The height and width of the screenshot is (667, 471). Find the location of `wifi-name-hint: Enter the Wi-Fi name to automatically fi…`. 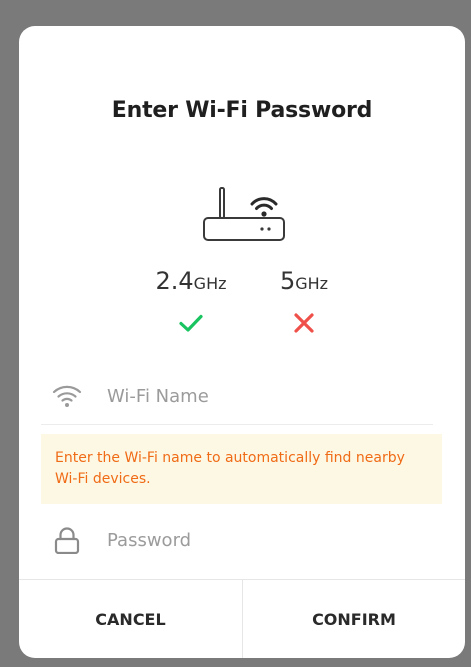

wifi-name-hint: Enter the Wi-Fi name to automatically fi… is located at coordinates (241, 469).